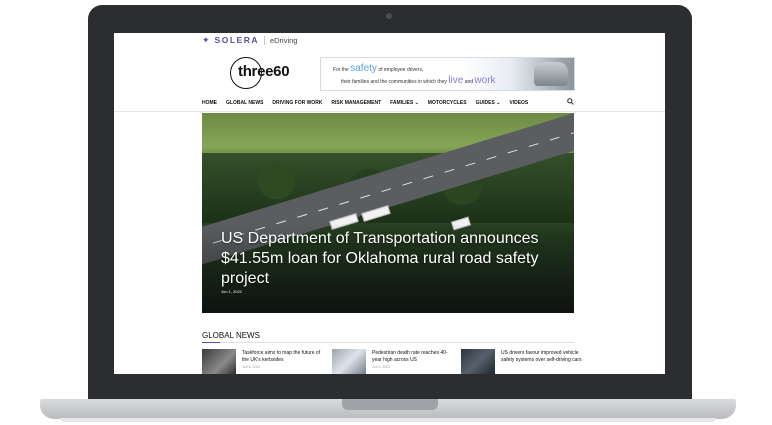 This screenshot has height=425, width=772. Describe the element at coordinates (211, 342) in the screenshot. I see `section-accent` at that location.